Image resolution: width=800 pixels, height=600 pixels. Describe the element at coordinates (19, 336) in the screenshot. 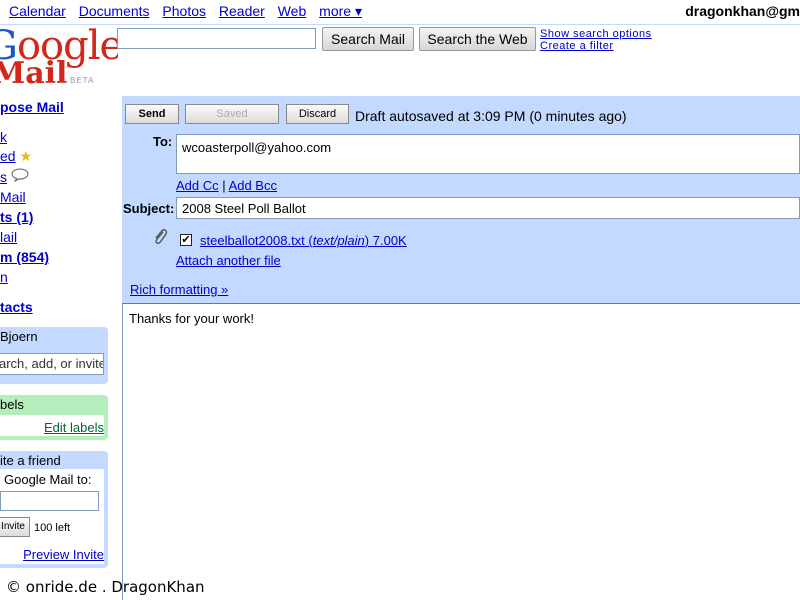

I see `chat-header: Bjoern` at that location.